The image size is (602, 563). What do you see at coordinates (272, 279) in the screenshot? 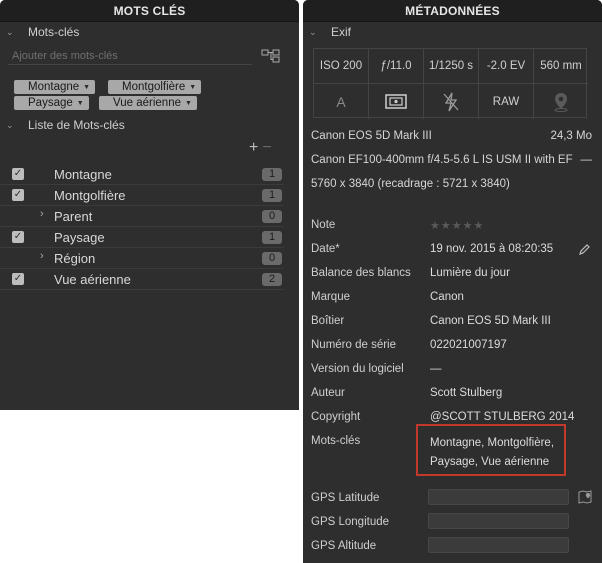
I see `keyword-count-badge: 2` at bounding box center [272, 279].